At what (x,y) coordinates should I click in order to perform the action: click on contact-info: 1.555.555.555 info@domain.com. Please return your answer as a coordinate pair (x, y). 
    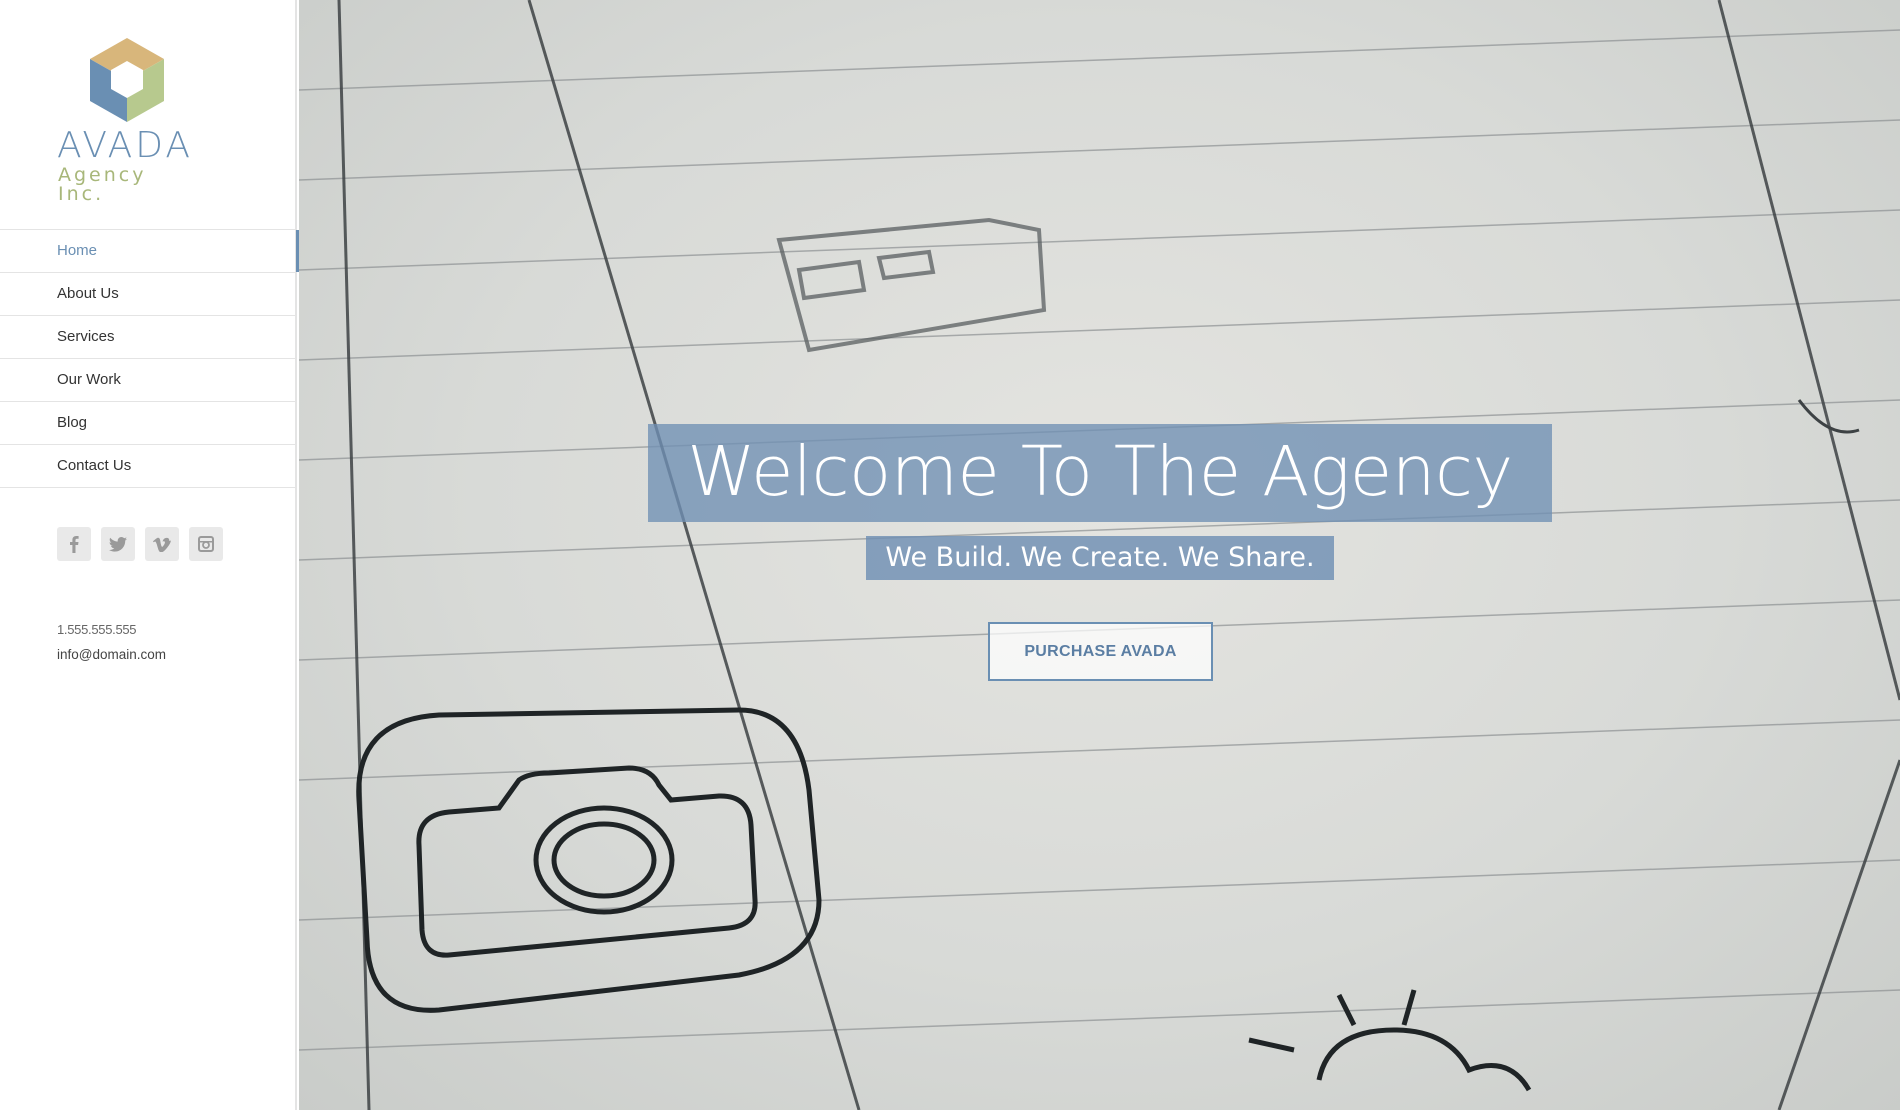
    Looking at the image, I should click on (111, 642).